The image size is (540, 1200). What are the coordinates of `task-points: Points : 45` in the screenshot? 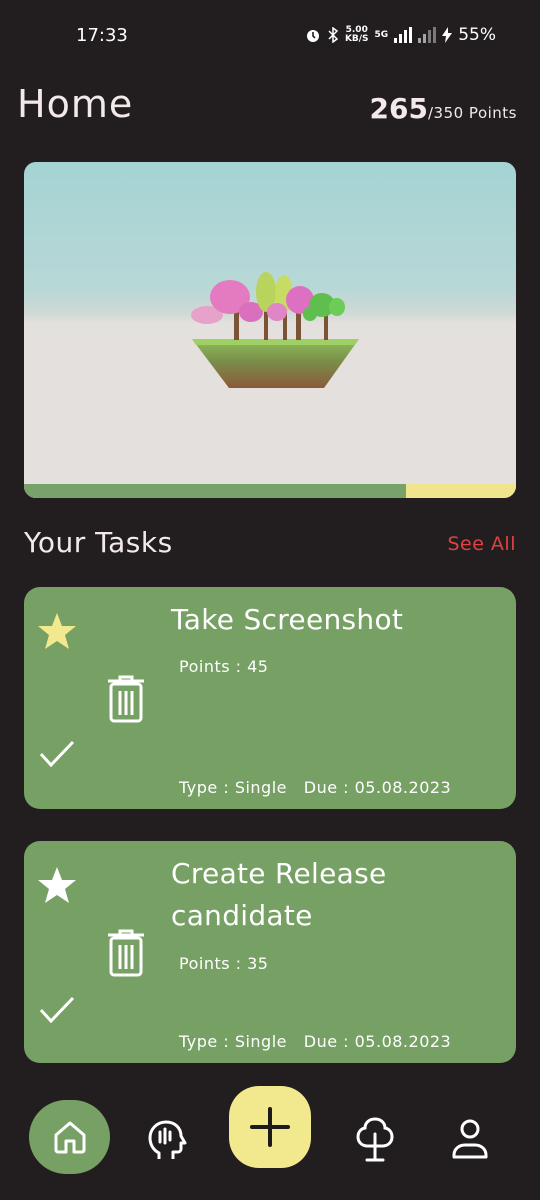 It's located at (224, 666).